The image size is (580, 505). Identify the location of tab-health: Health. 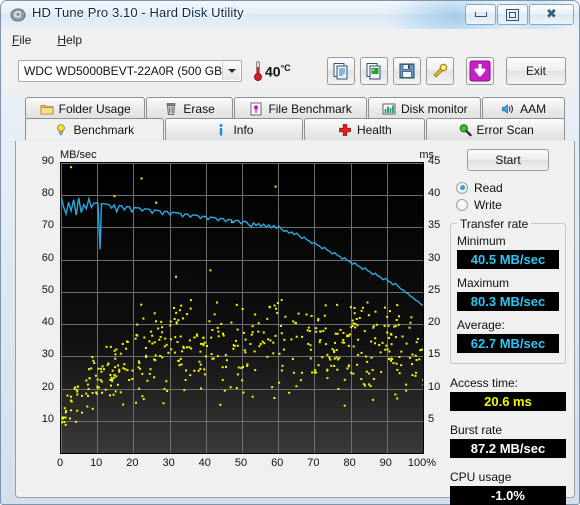
(365, 129).